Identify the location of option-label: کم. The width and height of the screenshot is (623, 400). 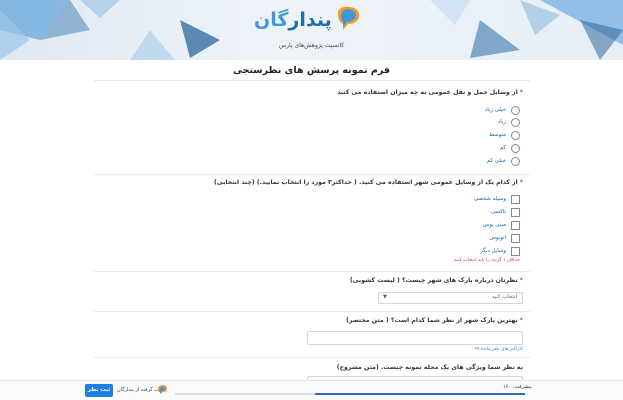
(502, 148).